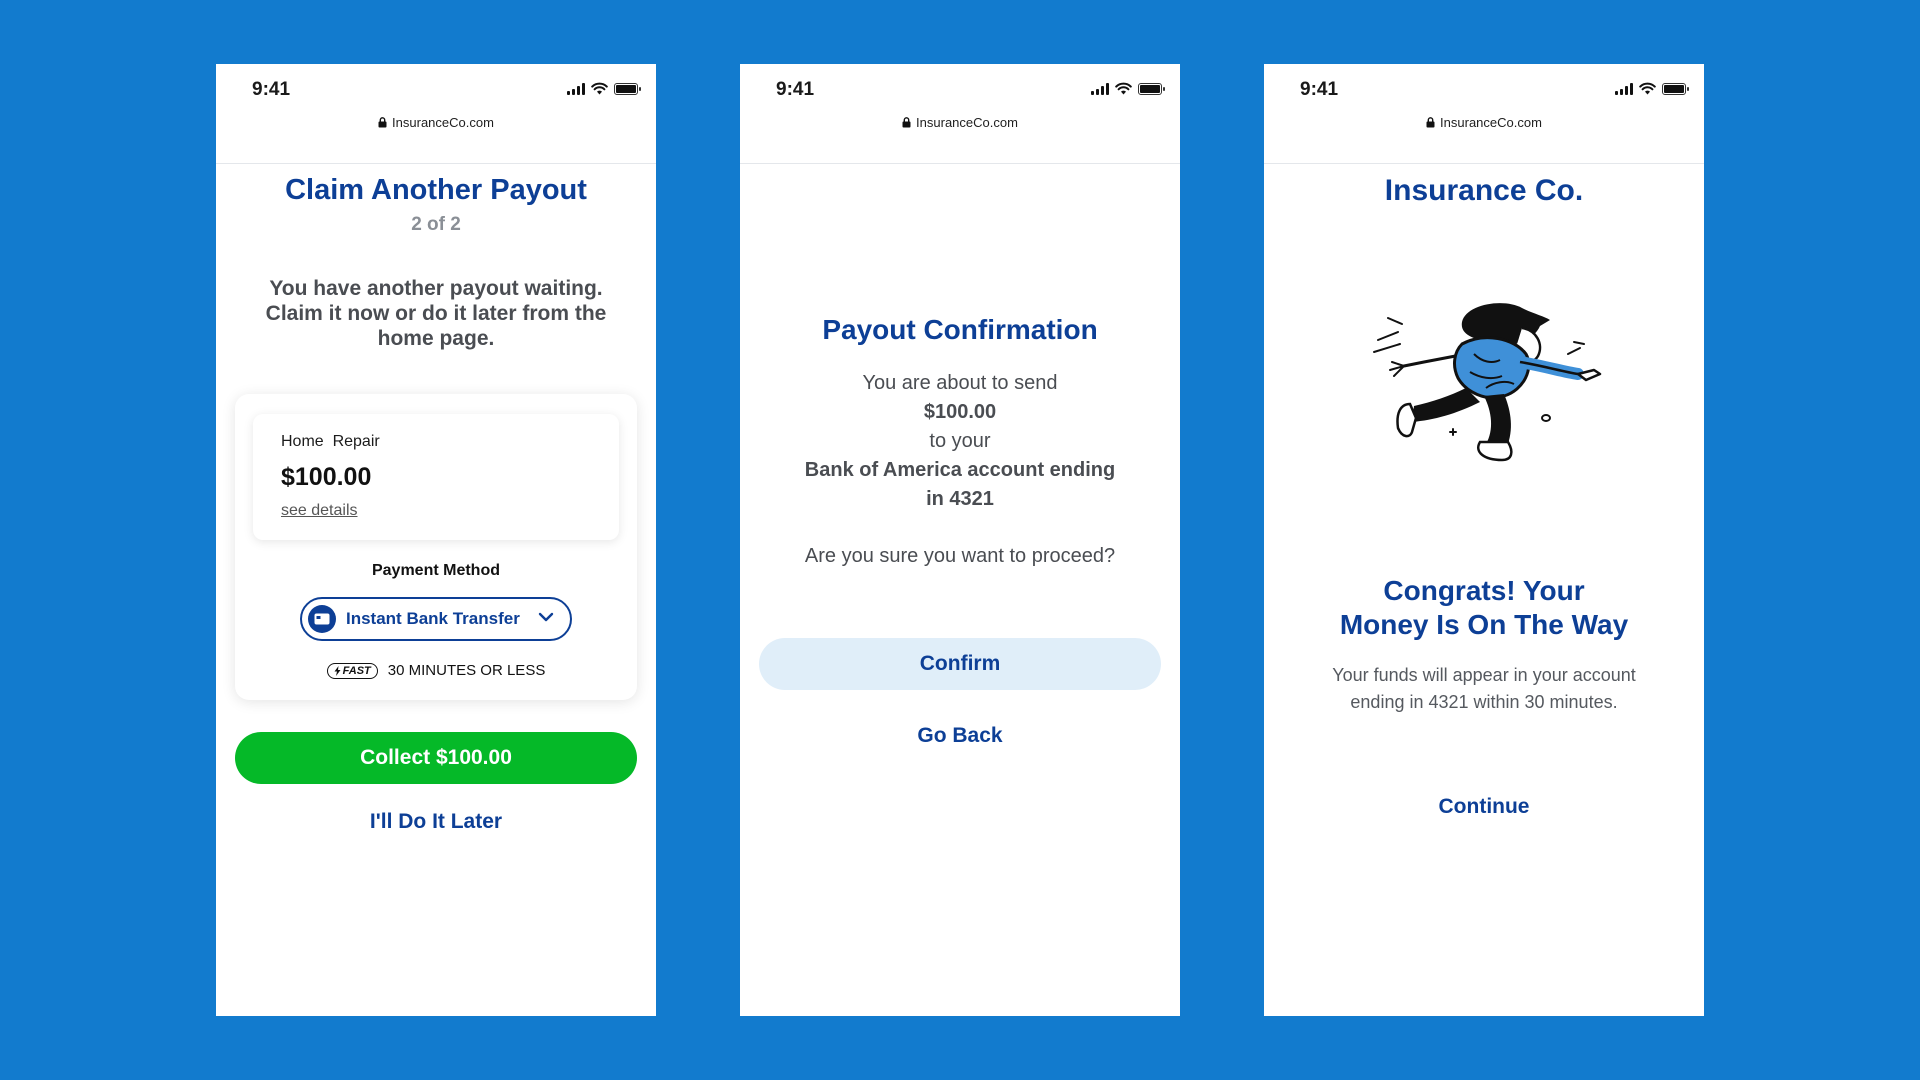  I want to click on proceed-question: Are you sure you want to proceed?, so click(960, 556).